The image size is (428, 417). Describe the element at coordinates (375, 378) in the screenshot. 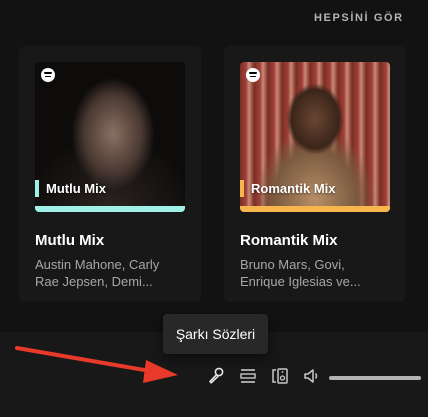

I see `volume-slider` at that location.